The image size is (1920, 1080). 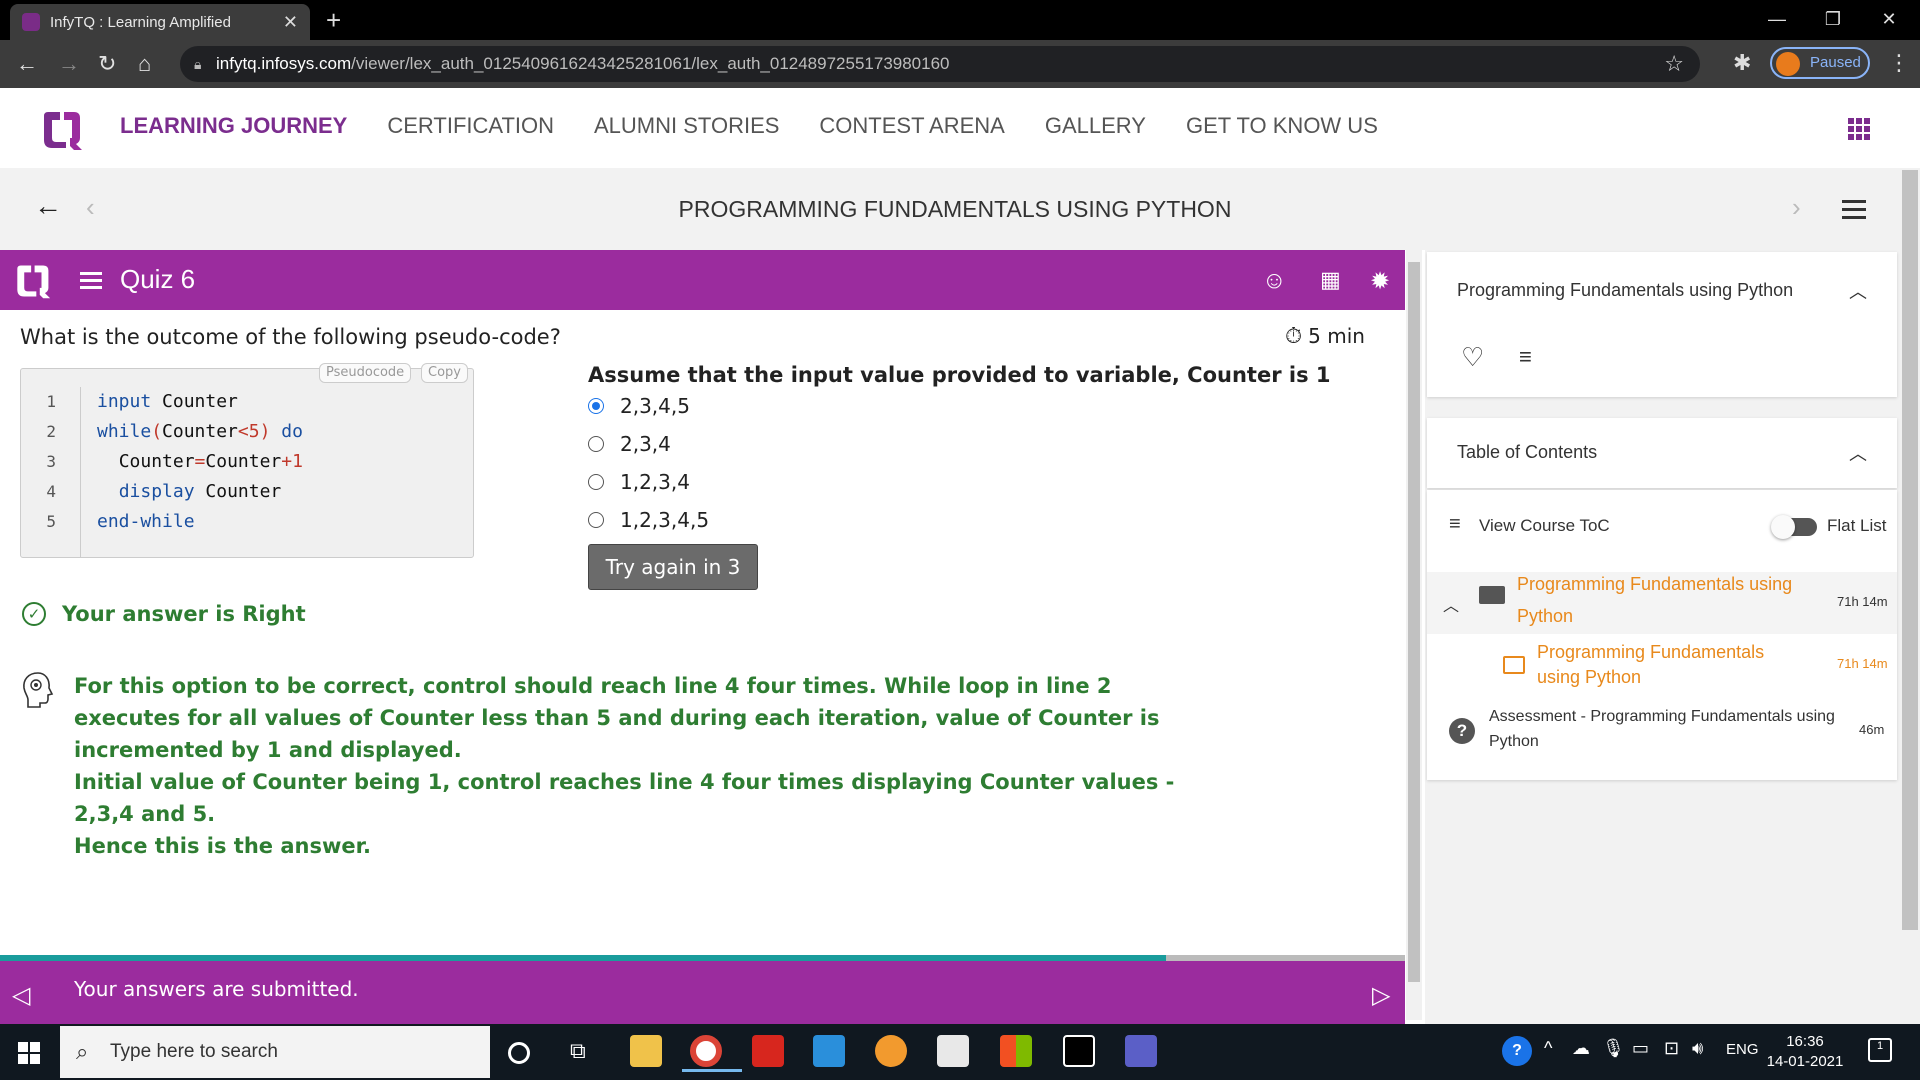 I want to click on extensions-puzzle-icon: ✱, so click(x=1742, y=63).